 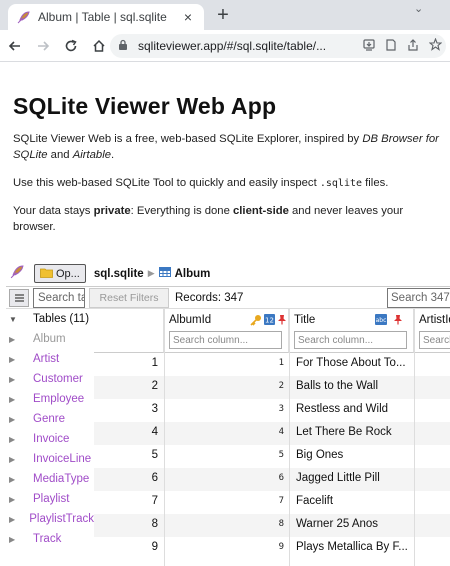 What do you see at coordinates (19, 297) in the screenshot?
I see `toggle-sidebar-icon` at bounding box center [19, 297].